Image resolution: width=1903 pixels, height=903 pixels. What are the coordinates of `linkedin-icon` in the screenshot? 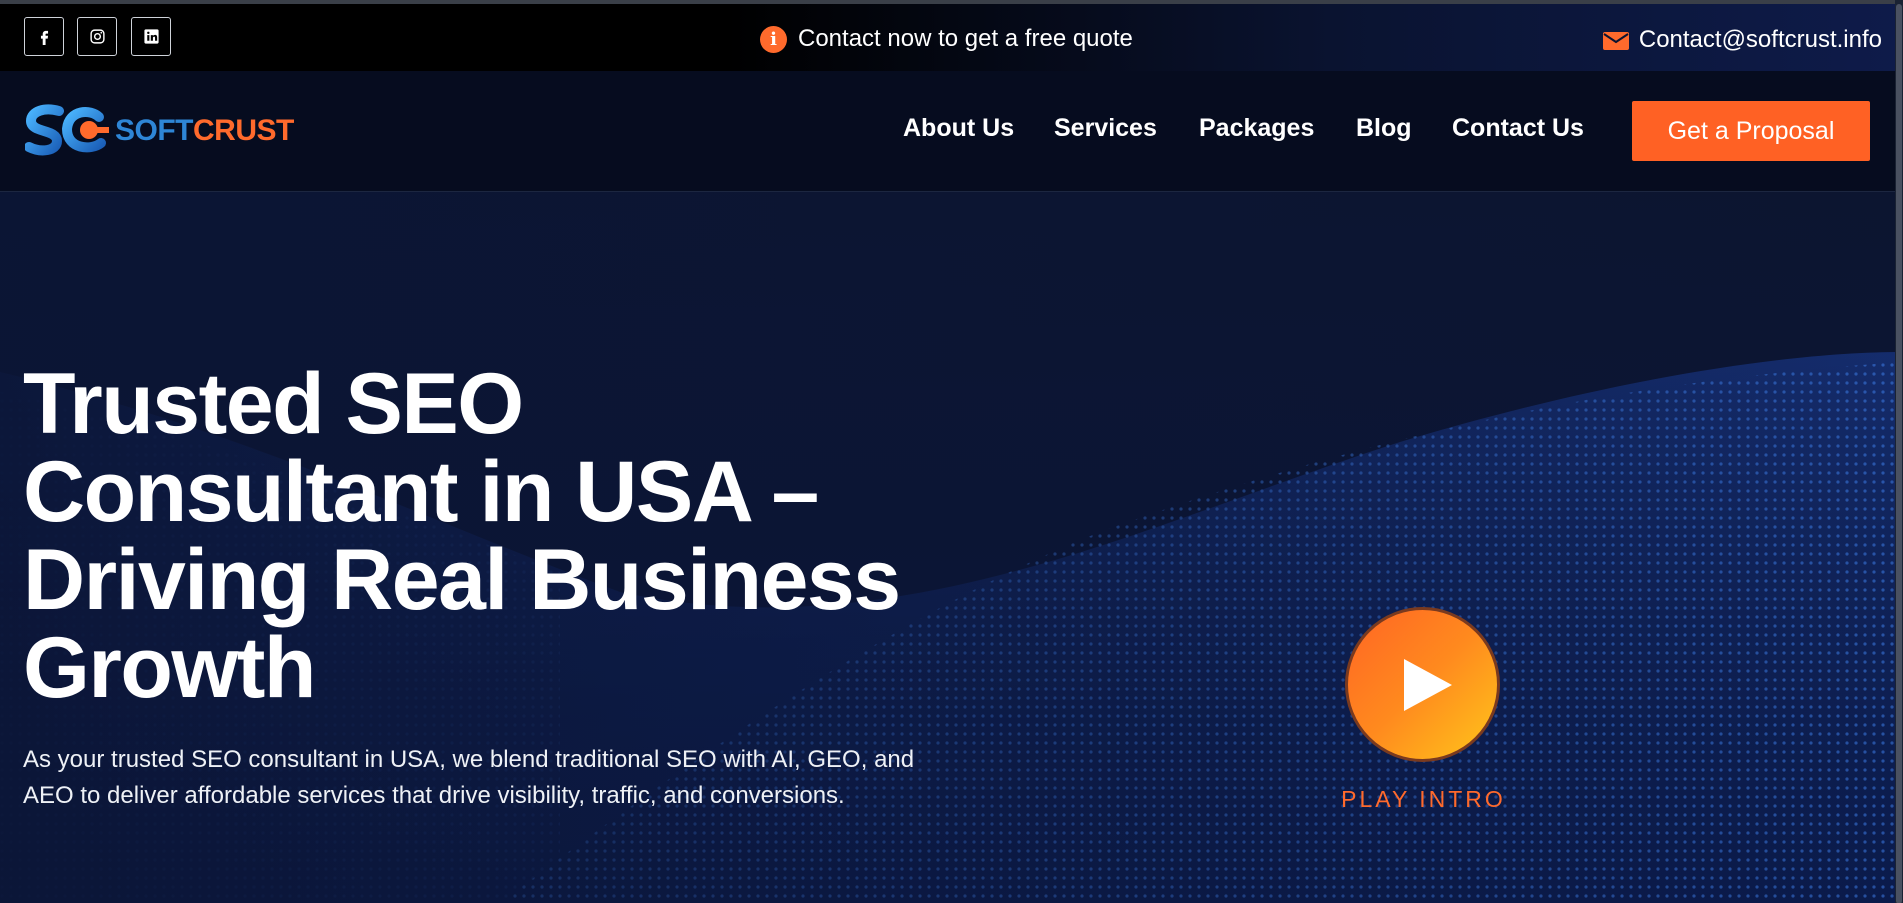 It's located at (151, 36).